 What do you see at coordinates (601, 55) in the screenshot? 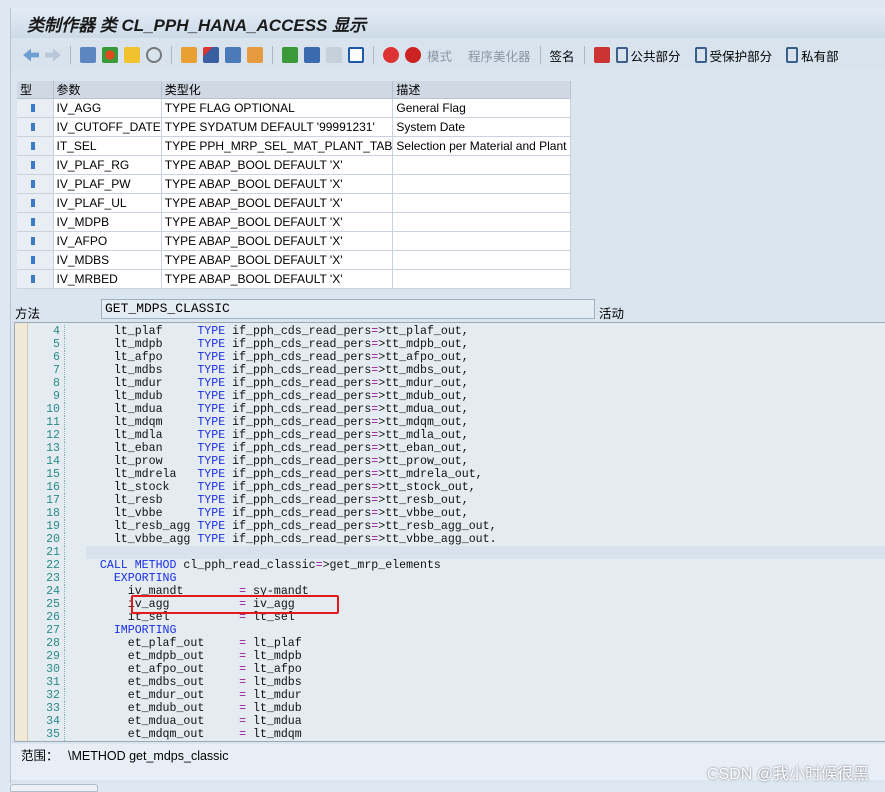
I see `class-icon` at bounding box center [601, 55].